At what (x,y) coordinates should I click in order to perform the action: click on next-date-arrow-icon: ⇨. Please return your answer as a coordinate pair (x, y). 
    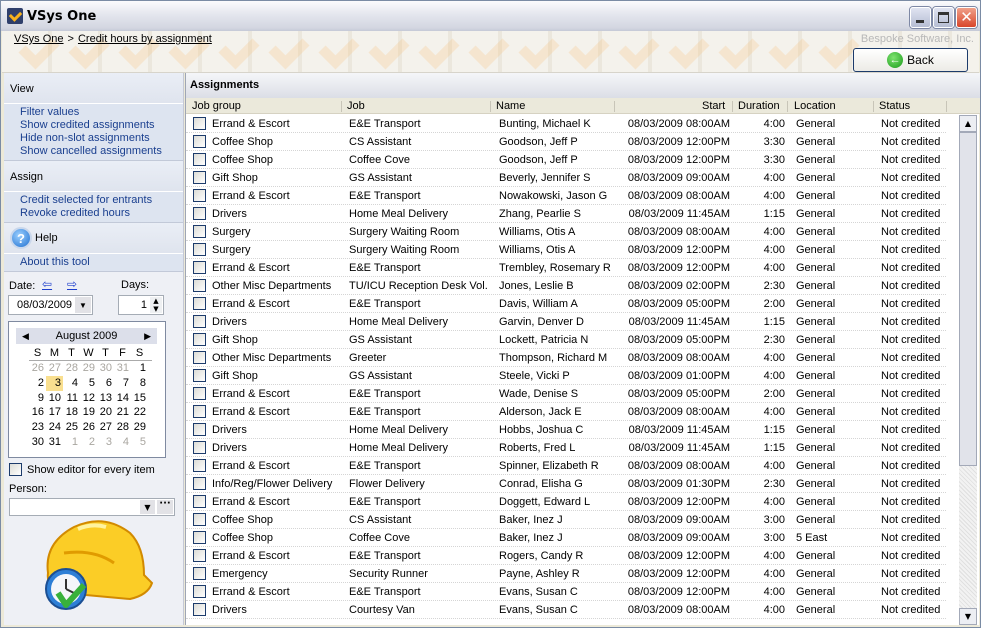
    Looking at the image, I should click on (72, 284).